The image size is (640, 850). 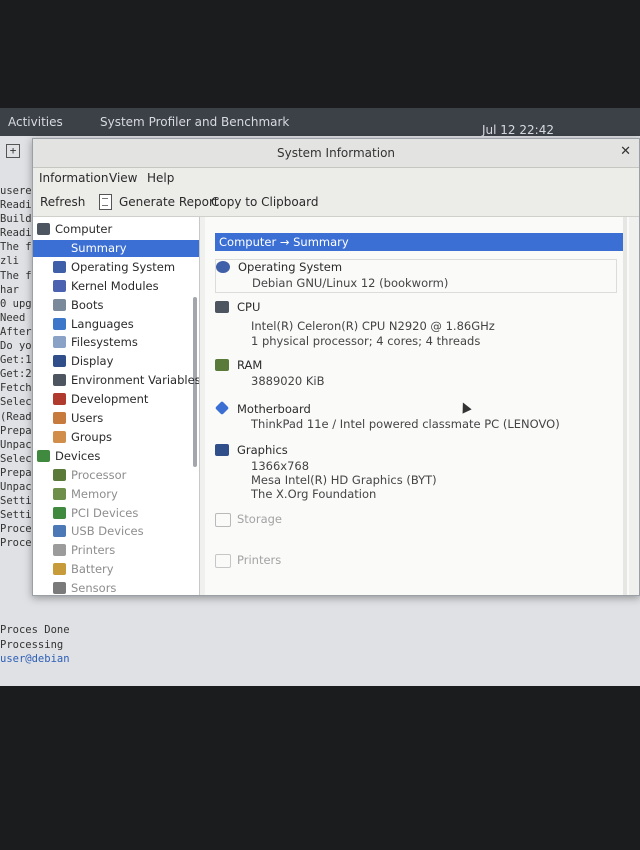 I want to click on sidebar-item-environment-variables-icon, so click(x=59, y=380).